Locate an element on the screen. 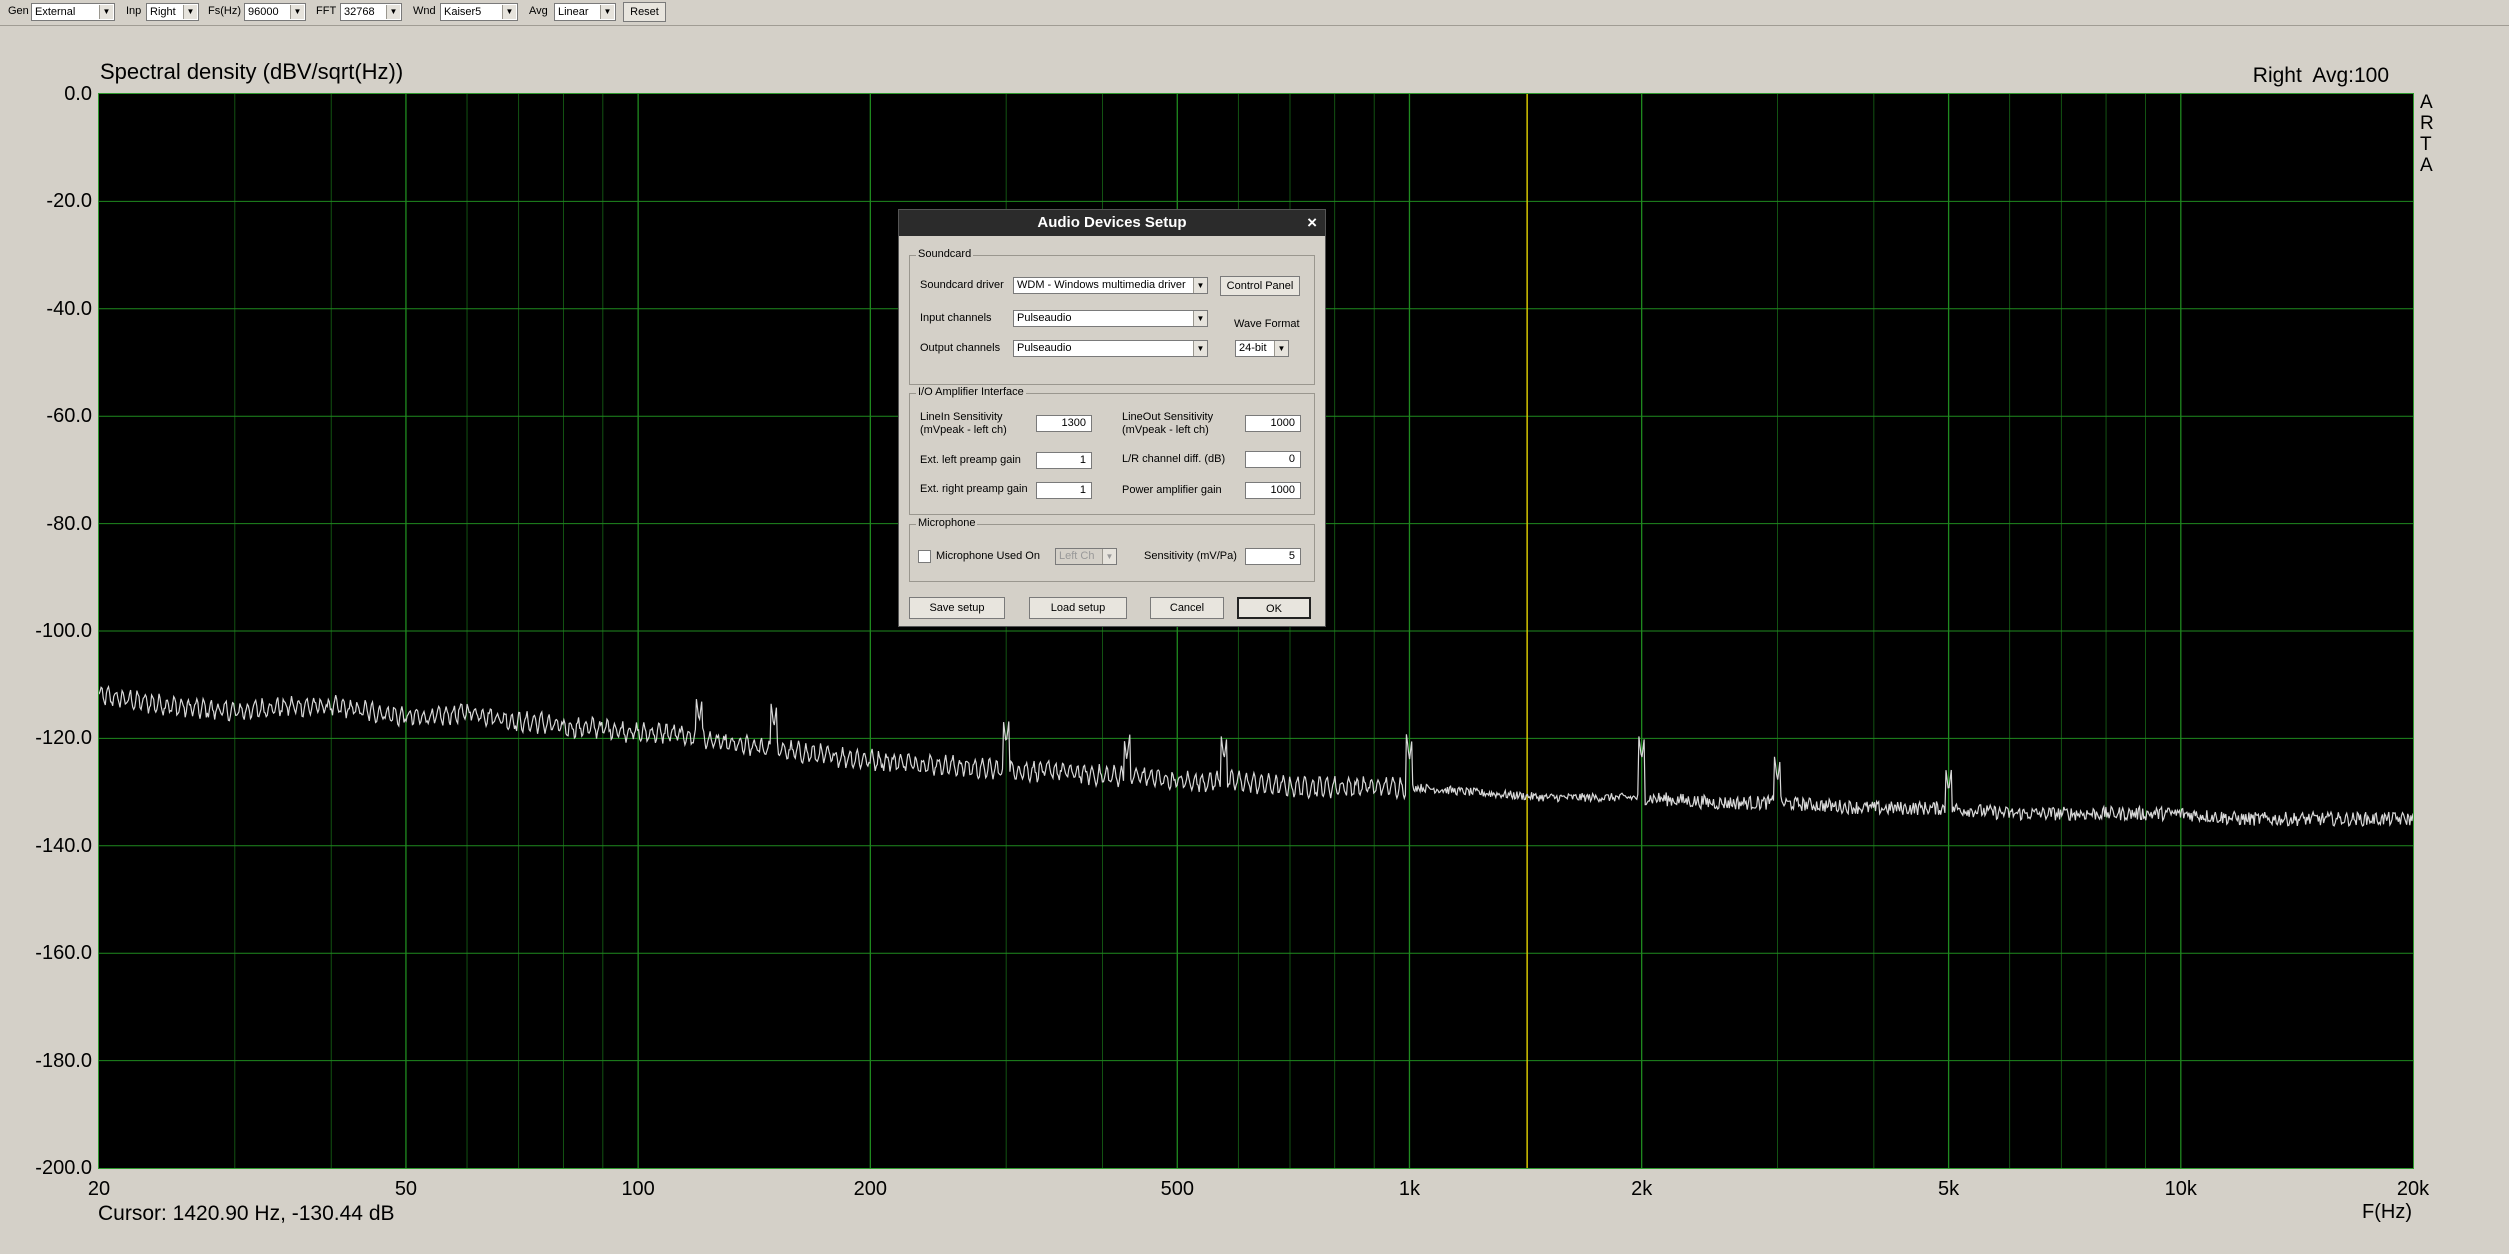 The image size is (2509, 1254). arta-letter: R is located at coordinates (2427, 123).